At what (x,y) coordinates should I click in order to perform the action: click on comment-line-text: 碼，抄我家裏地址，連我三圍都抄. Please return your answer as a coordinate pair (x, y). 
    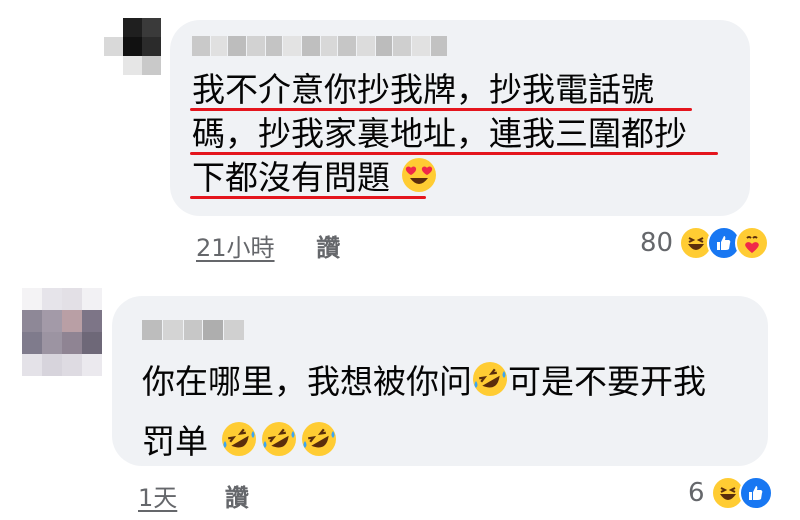
    Looking at the image, I should click on (439, 133).